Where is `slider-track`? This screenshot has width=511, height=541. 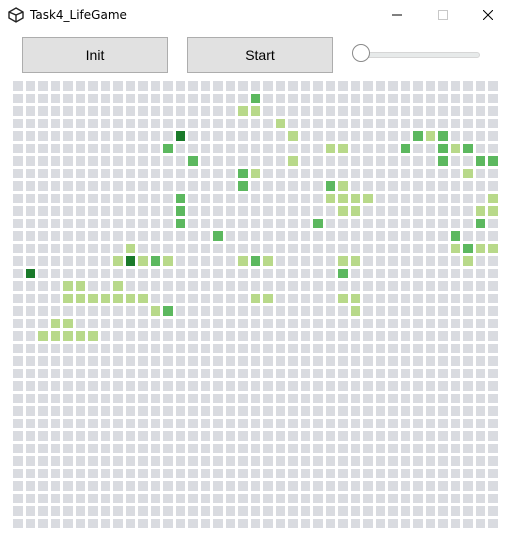
slider-track is located at coordinates (417, 55).